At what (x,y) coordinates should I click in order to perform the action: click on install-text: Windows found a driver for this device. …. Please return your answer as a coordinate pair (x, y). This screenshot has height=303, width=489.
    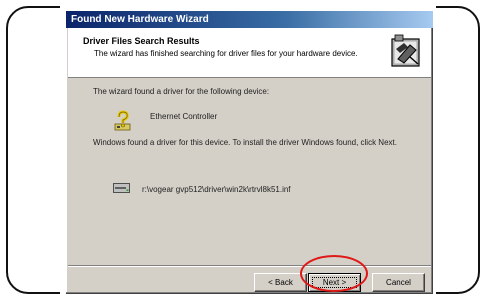
    Looking at the image, I should click on (245, 142).